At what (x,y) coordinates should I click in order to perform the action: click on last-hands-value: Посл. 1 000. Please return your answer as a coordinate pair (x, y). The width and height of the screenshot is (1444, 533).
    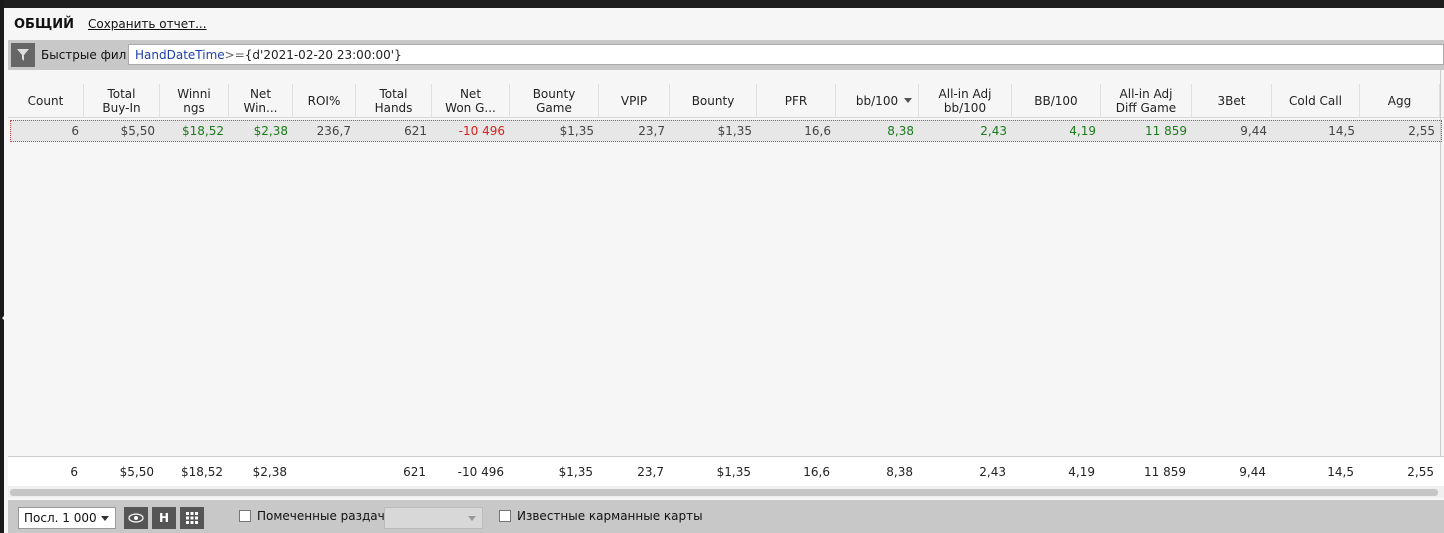
    Looking at the image, I should click on (60, 518).